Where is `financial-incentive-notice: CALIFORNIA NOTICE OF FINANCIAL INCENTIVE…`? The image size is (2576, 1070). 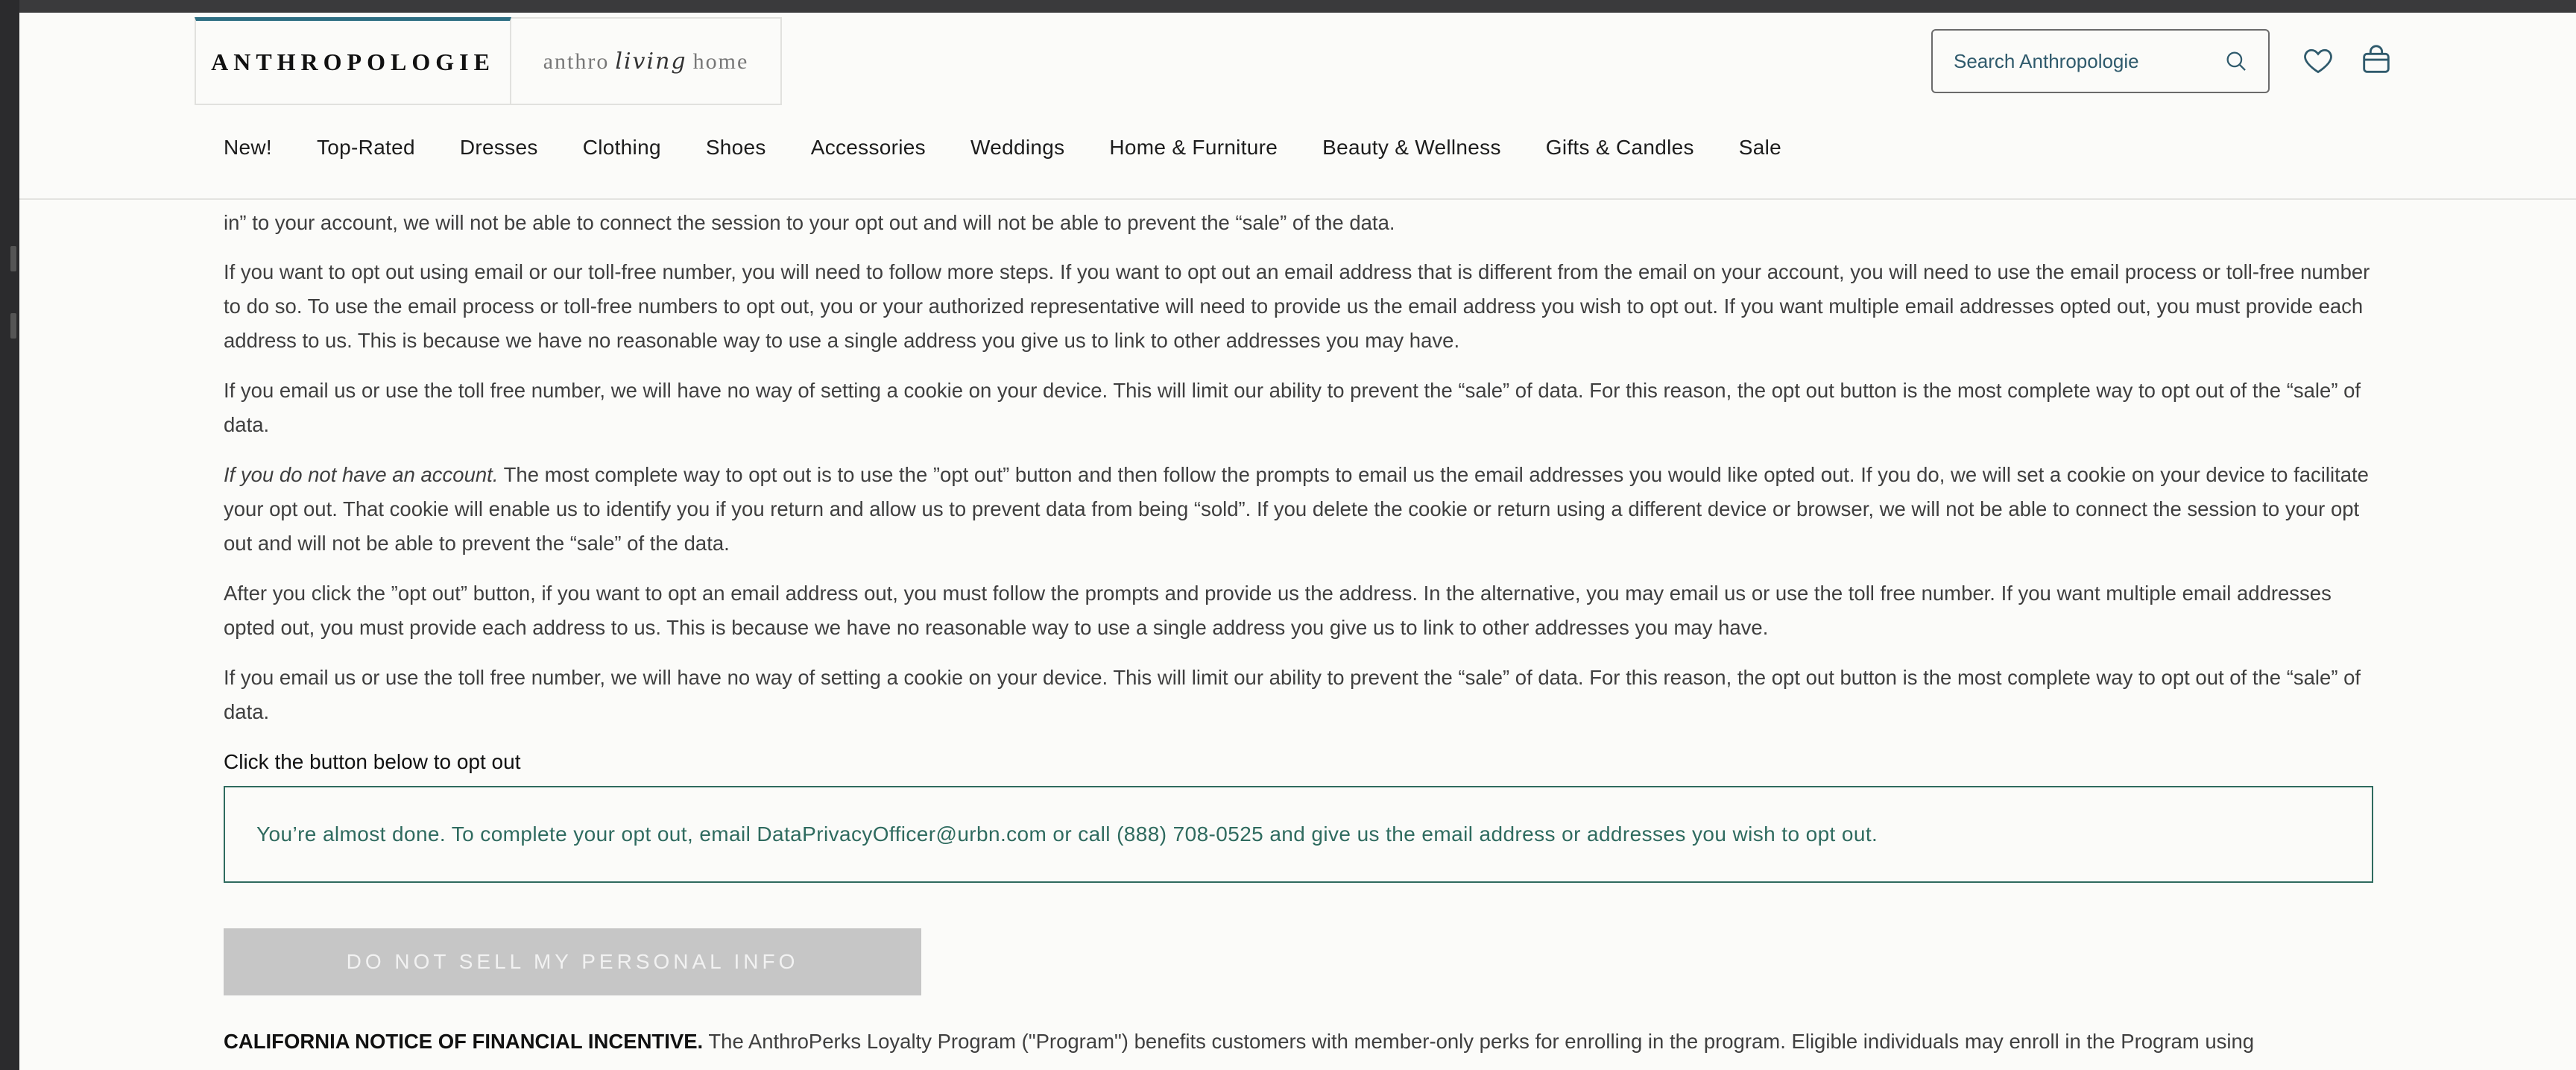 financial-incentive-notice: CALIFORNIA NOTICE OF FINANCIAL INCENTIVE… is located at coordinates (1298, 1042).